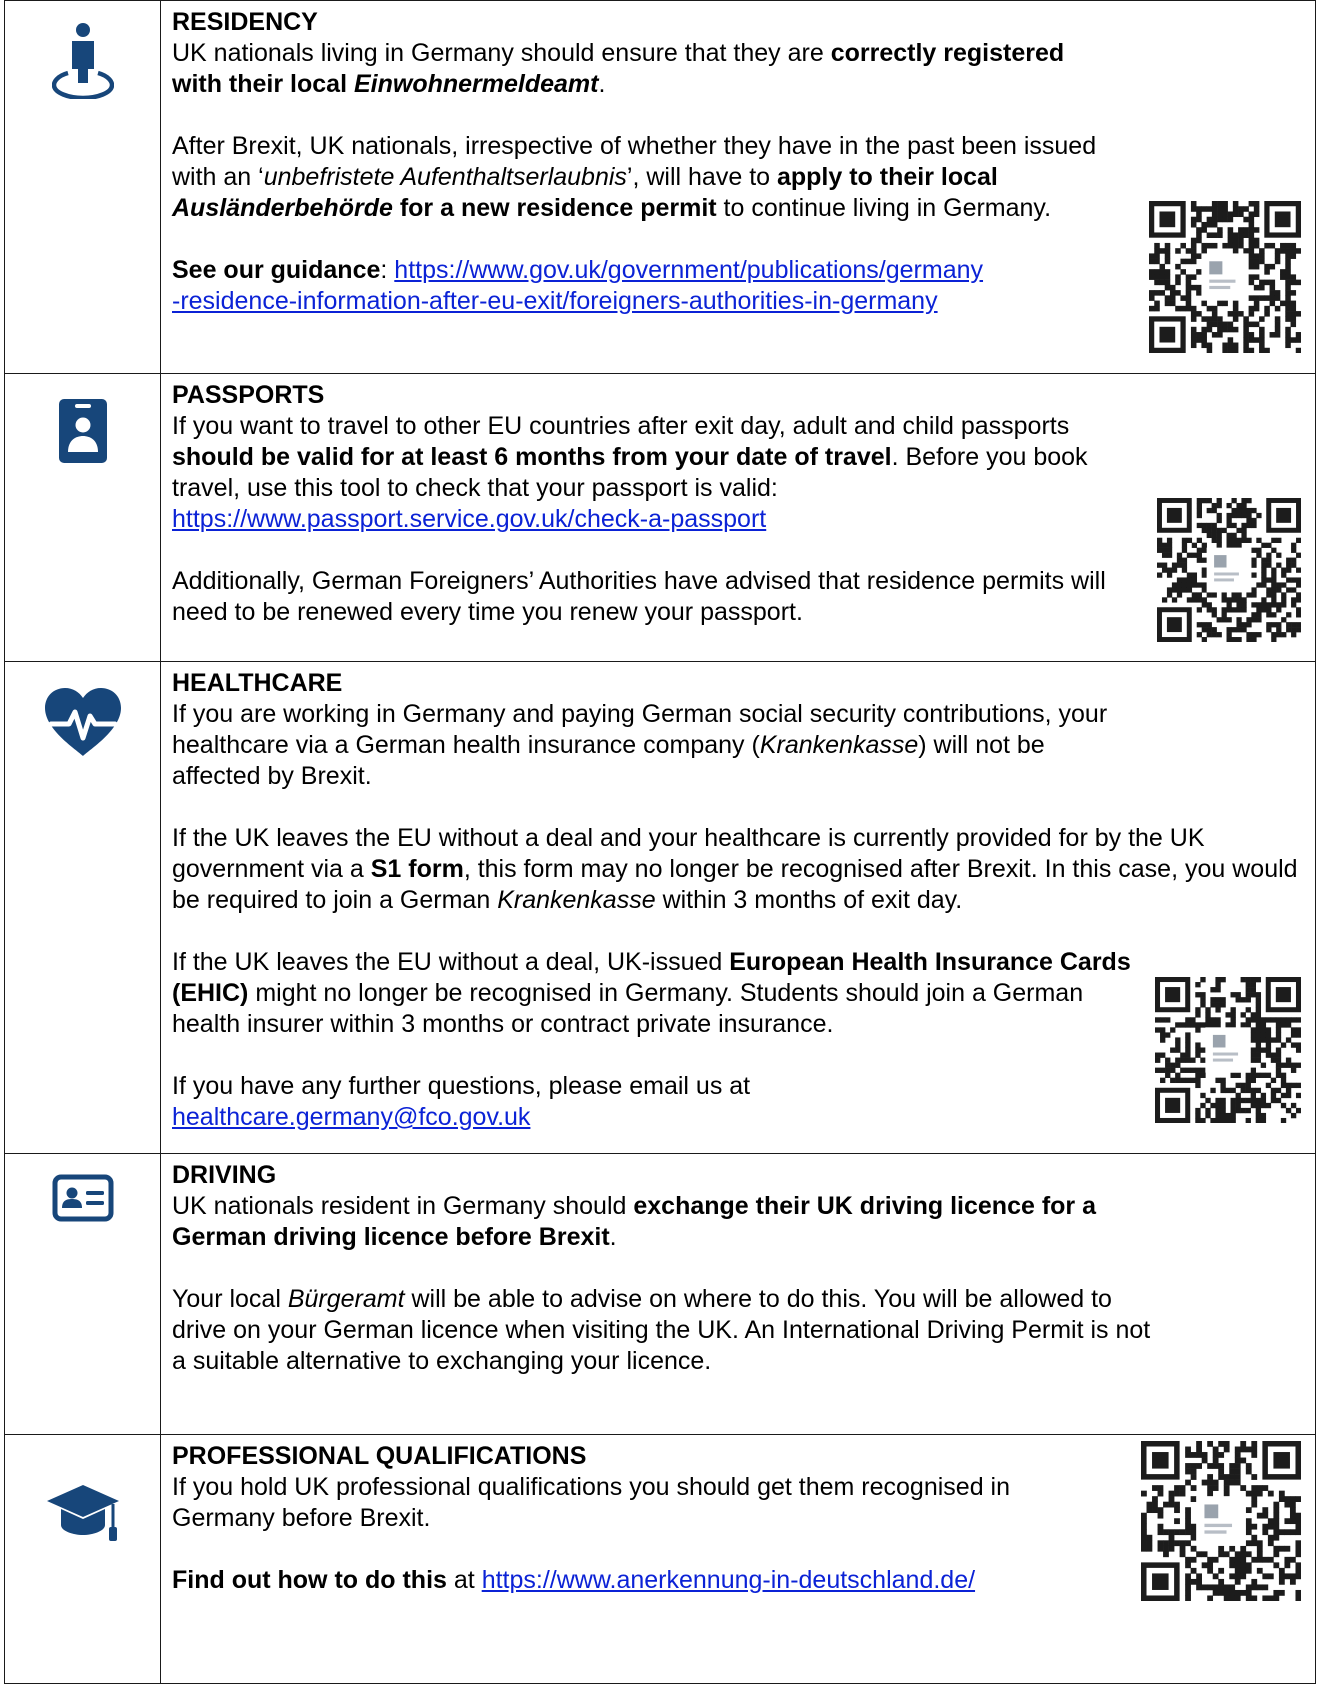  I want to click on graduation-cap-icon, so click(82, 1513).